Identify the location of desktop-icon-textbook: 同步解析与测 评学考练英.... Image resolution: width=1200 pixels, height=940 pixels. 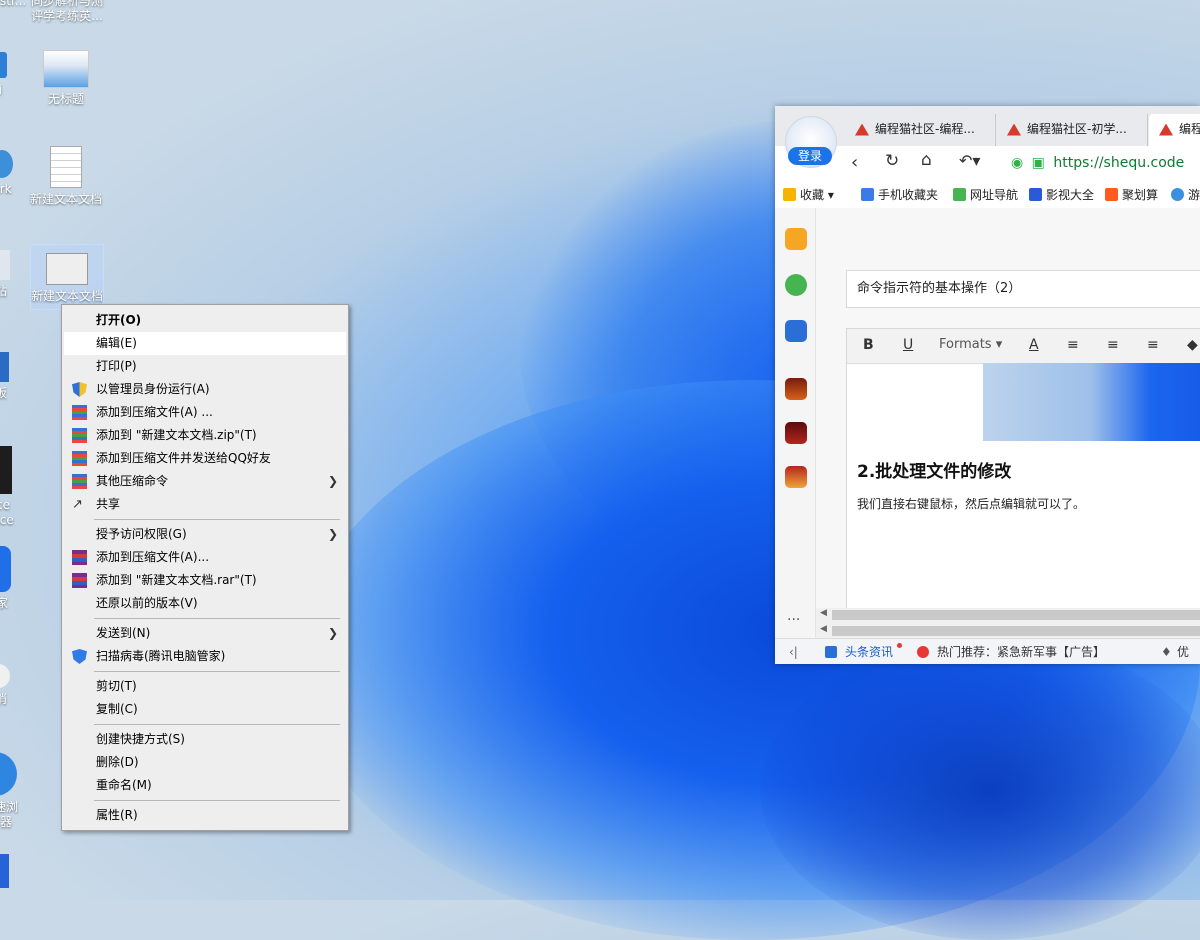
(67, 12).